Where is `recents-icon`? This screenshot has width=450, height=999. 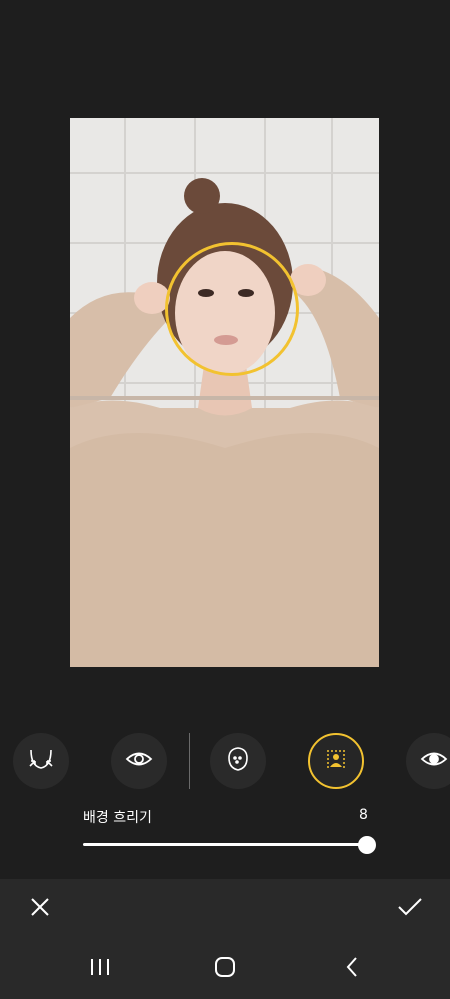
recents-icon is located at coordinates (100, 969).